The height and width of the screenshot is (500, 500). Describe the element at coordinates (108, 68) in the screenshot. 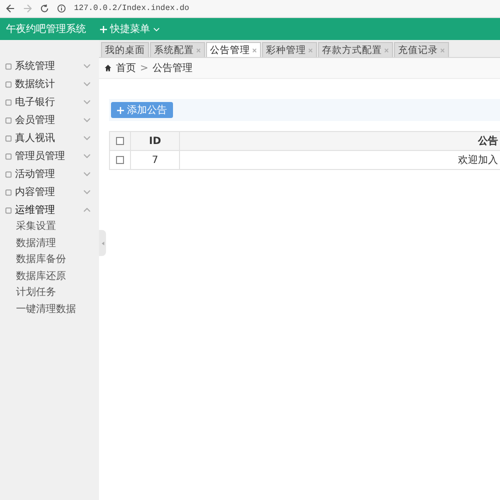

I see `home-icon` at that location.